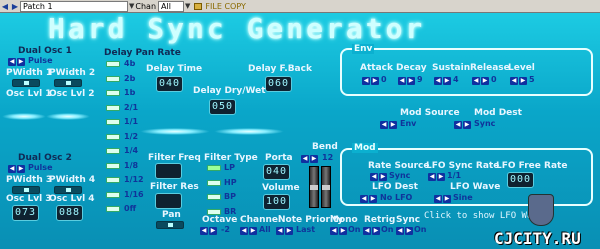  Describe the element at coordinates (174, 69) in the screenshot. I see `delay-time-label: Delay Time` at that location.